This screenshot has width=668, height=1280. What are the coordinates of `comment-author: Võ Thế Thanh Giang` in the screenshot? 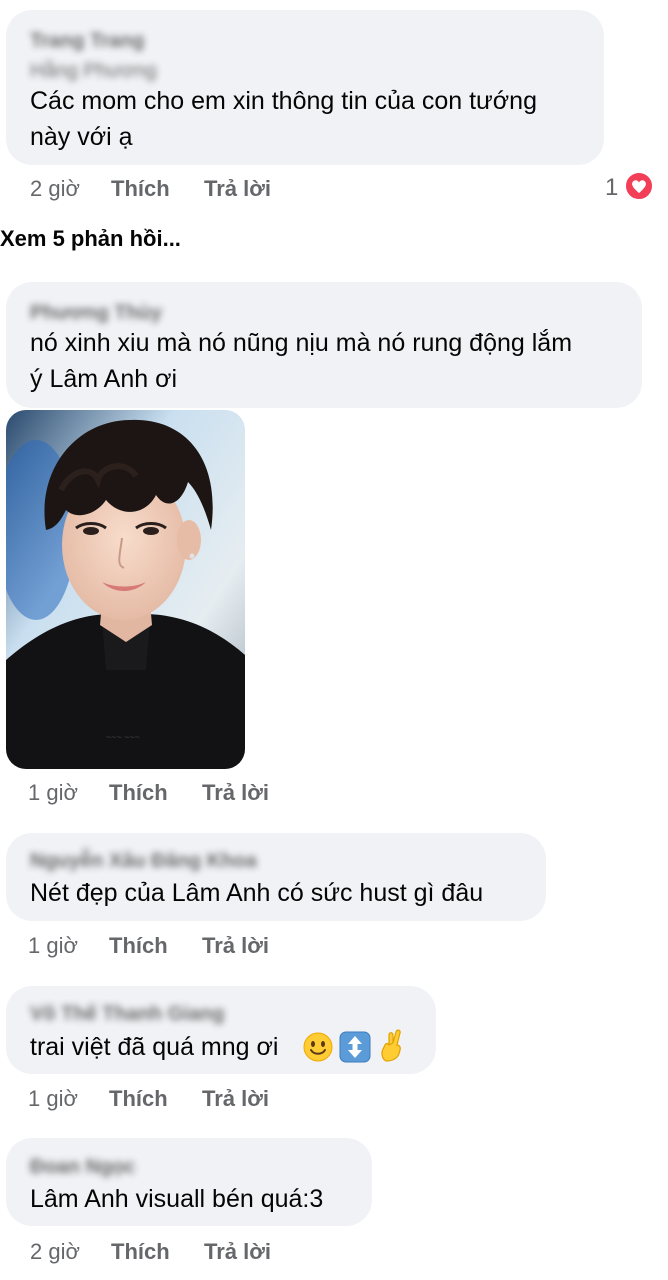 It's located at (127, 1014).